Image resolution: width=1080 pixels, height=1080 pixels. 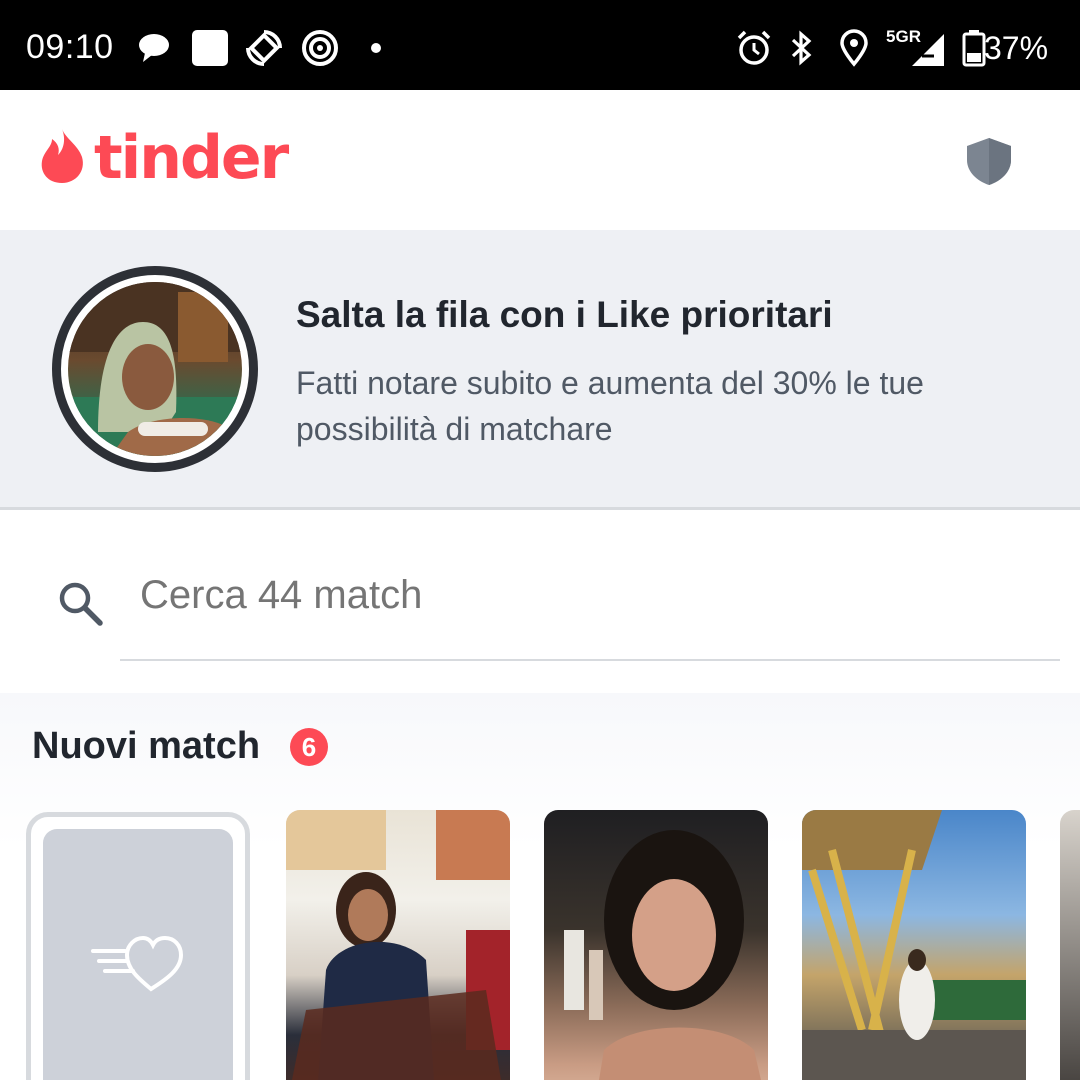 I want to click on dot-icon, so click(x=376, y=48).